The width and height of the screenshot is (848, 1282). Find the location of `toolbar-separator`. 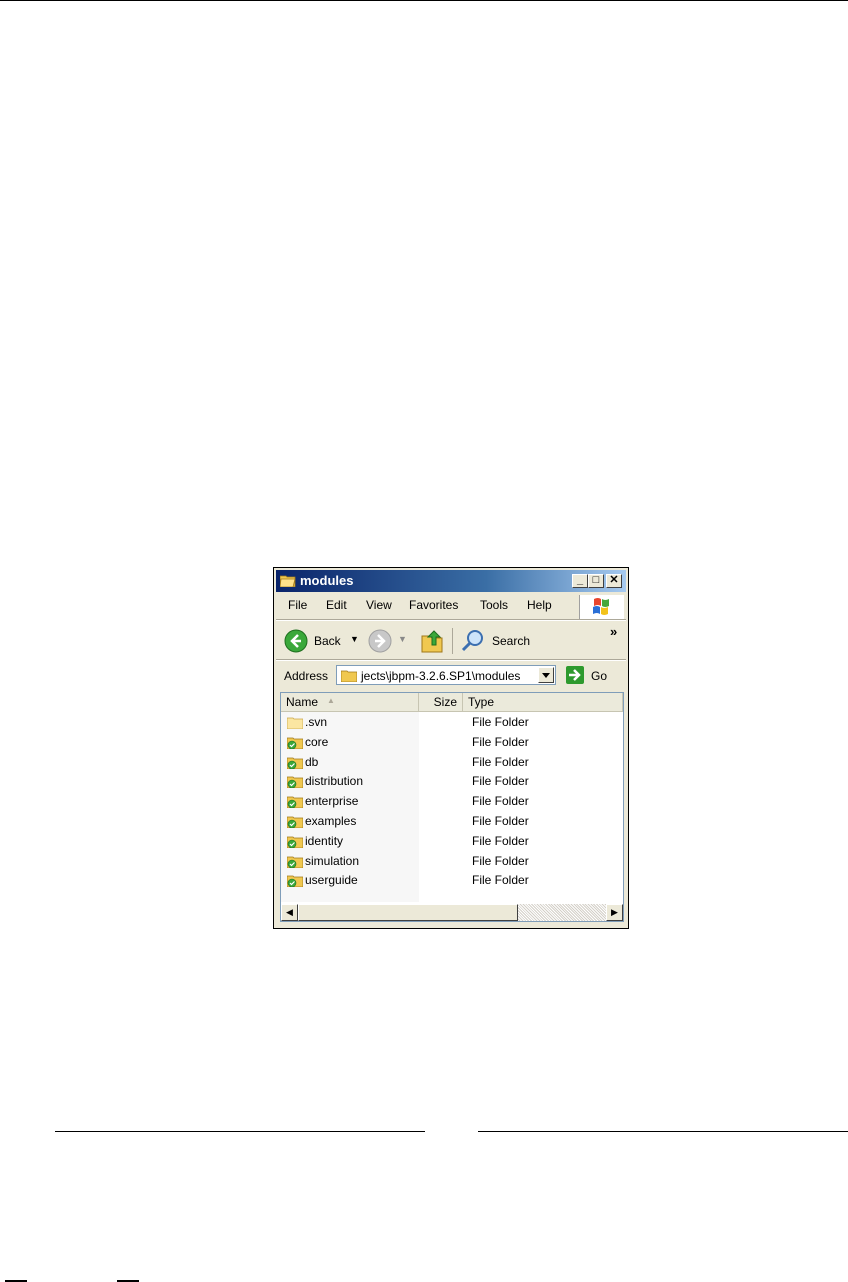

toolbar-separator is located at coordinates (452, 641).